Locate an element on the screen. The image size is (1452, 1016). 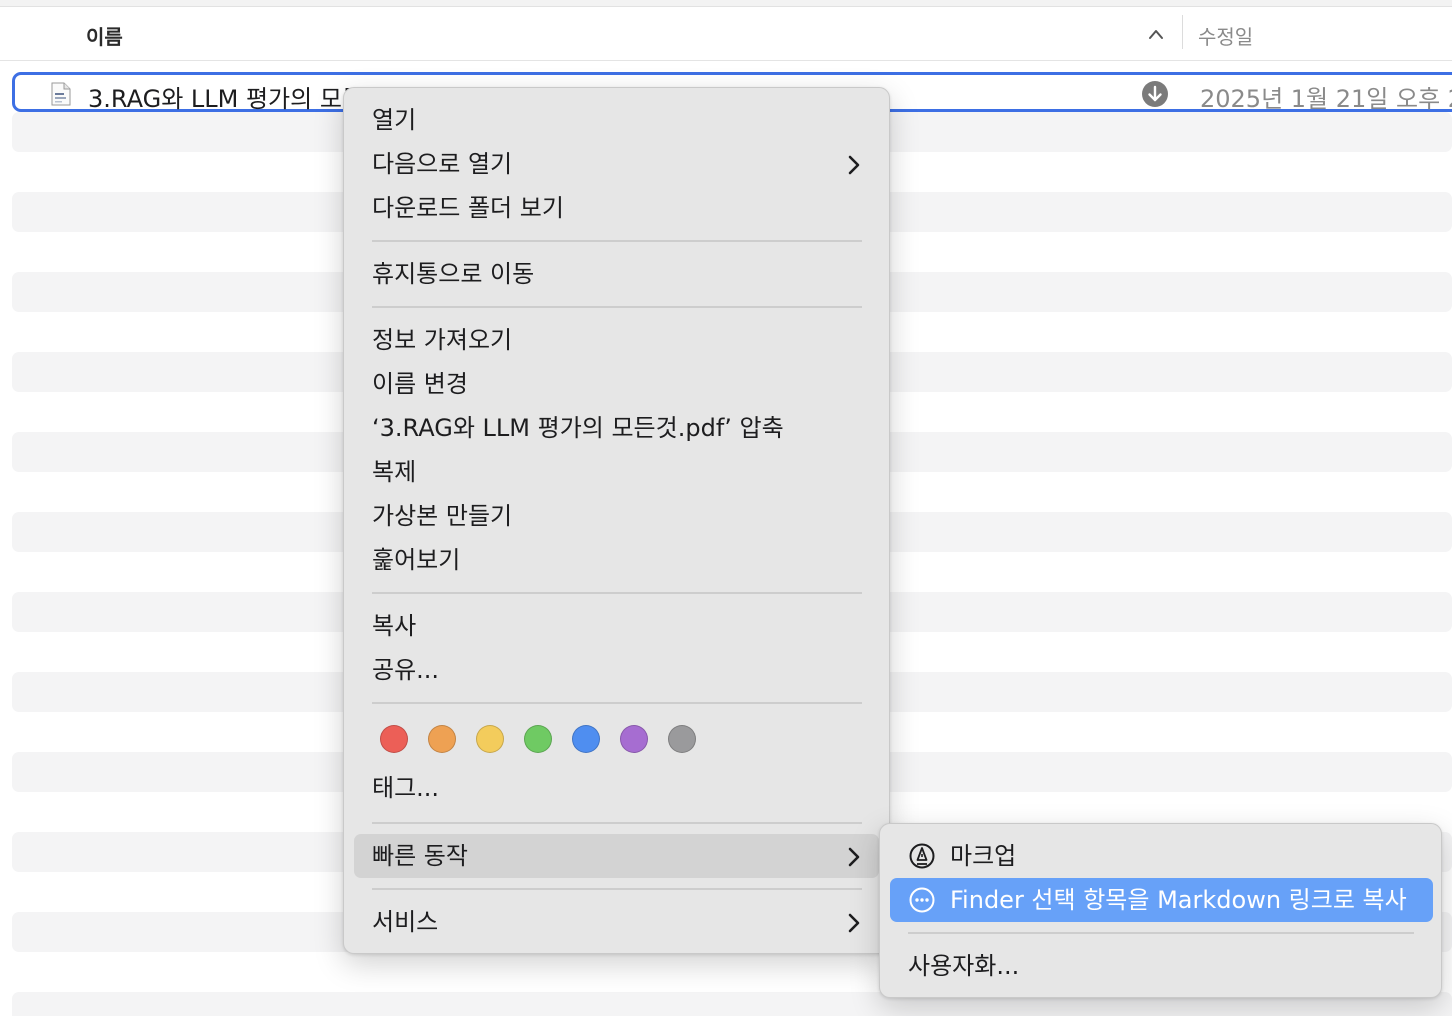
more-ellipsis-icon is located at coordinates (922, 900).